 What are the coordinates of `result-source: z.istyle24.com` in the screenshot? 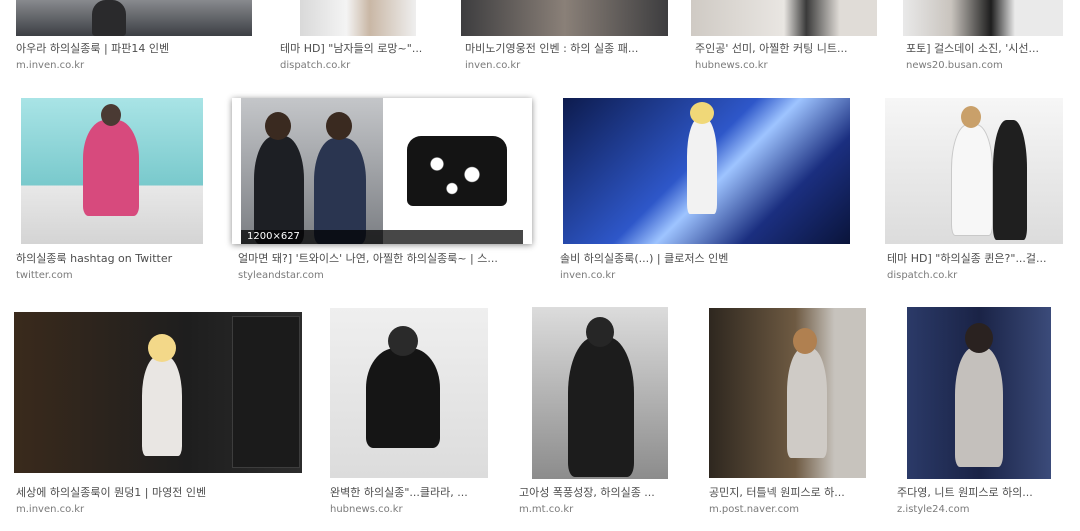 It's located at (977, 510).